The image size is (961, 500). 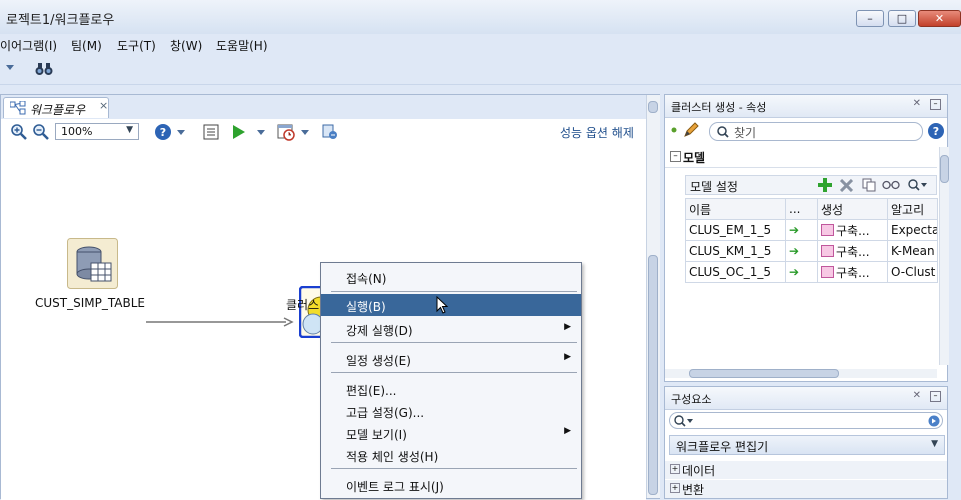 I want to click on maximize-icon: □, so click(x=902, y=18).